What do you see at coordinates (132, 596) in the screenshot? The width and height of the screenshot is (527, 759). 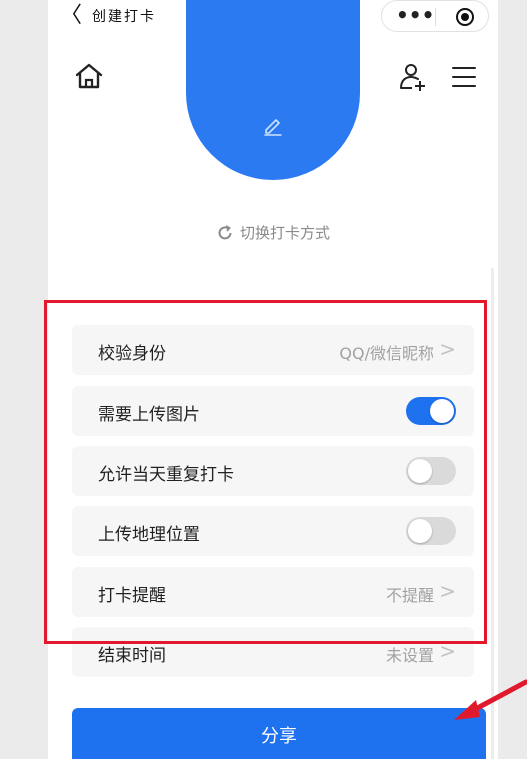 I see `setting-label: 打卡提醒` at bounding box center [132, 596].